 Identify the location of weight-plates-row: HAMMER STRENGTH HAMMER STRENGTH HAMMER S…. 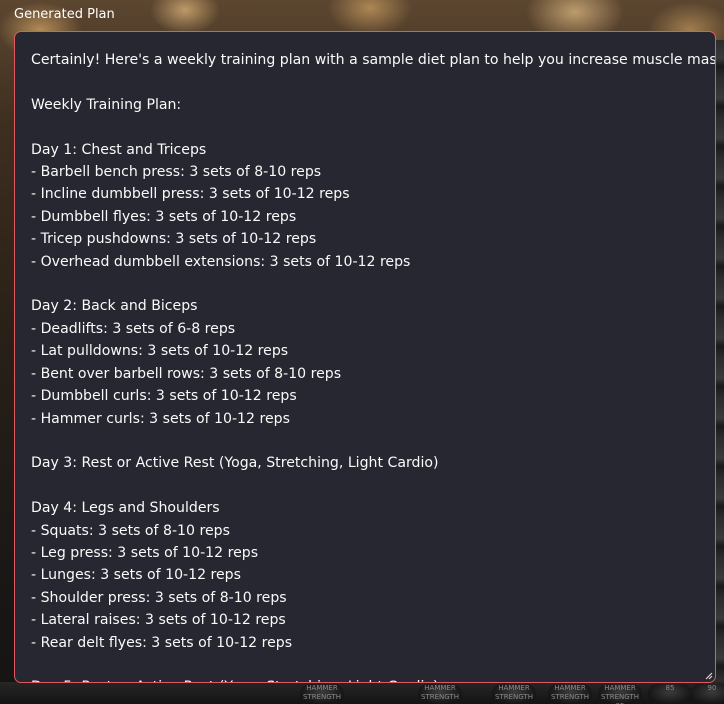
(362, 693).